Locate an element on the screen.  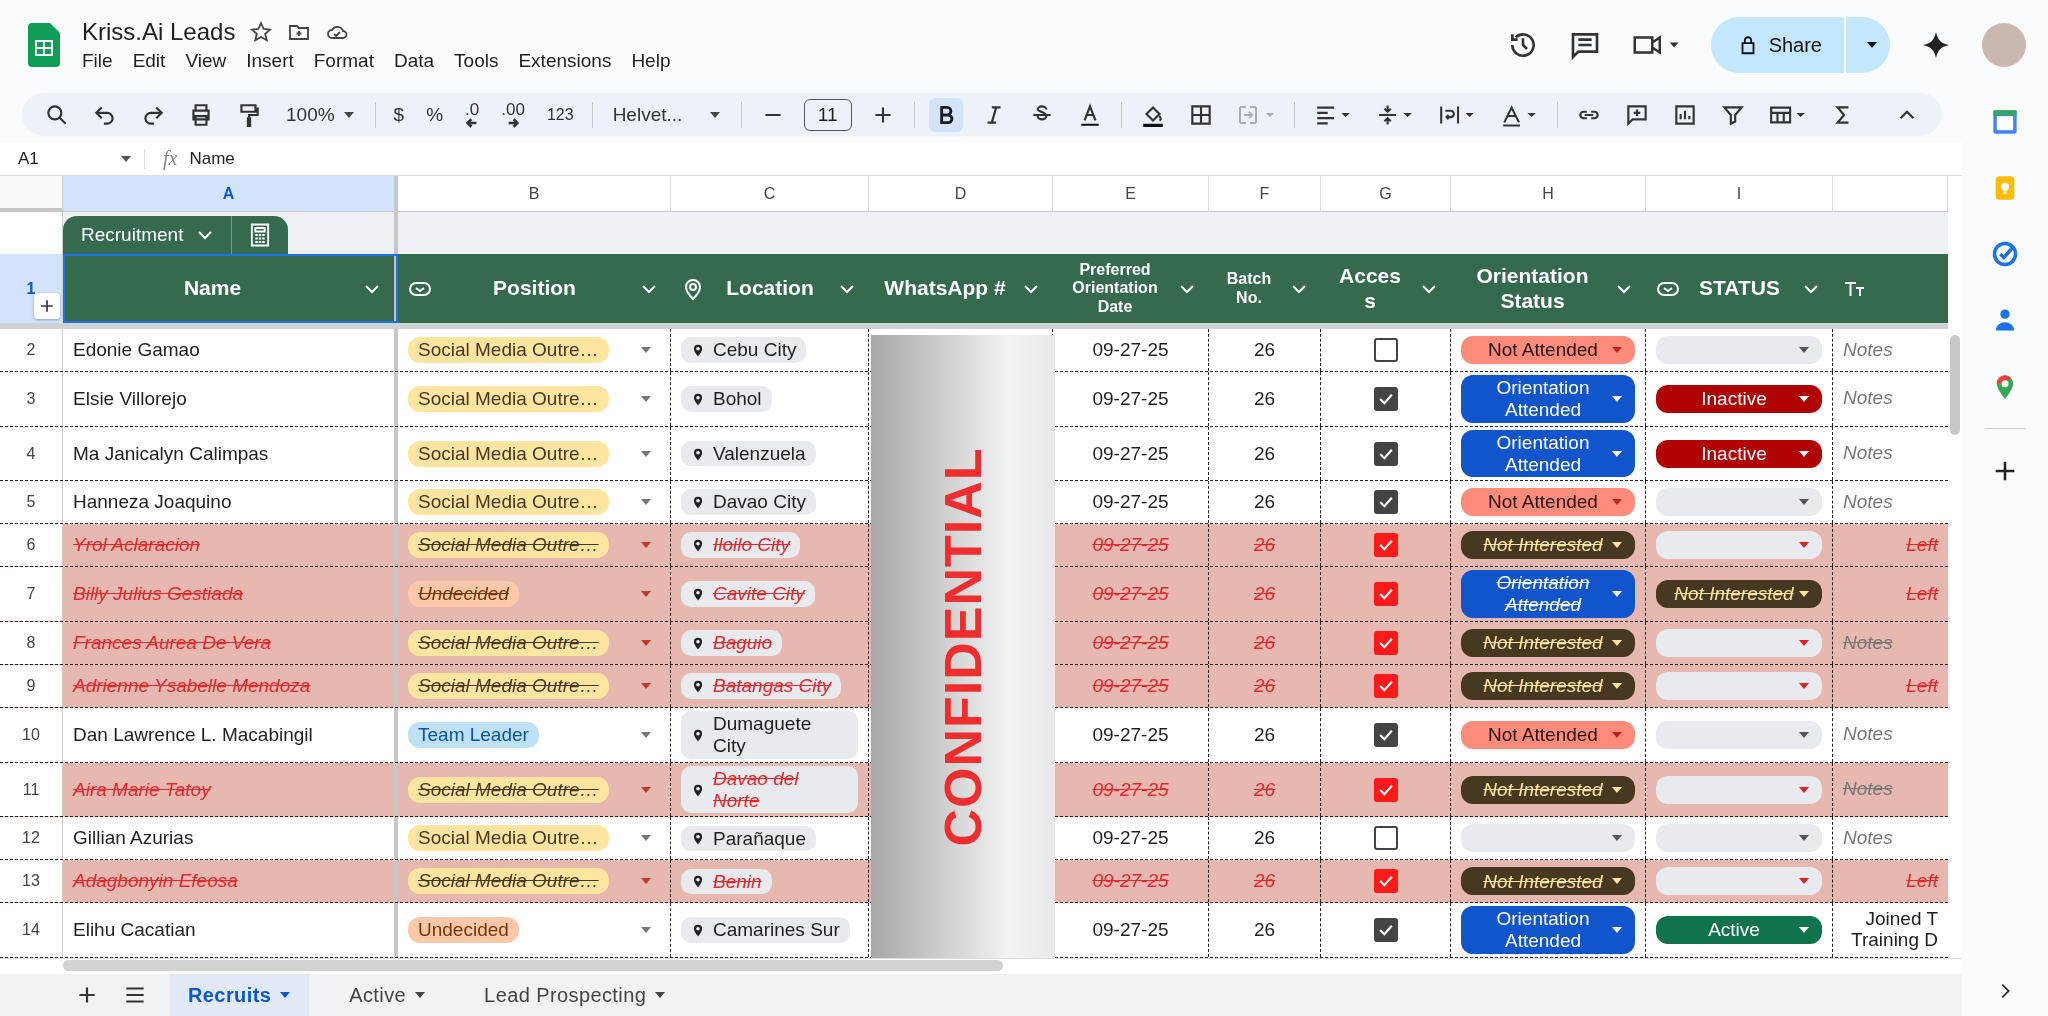
column-header: I is located at coordinates (1739, 193).